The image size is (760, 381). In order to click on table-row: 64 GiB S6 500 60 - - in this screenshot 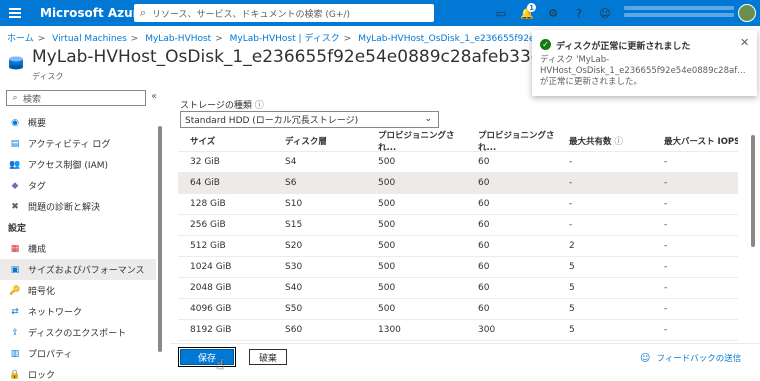, I will do `click(458, 183)`.